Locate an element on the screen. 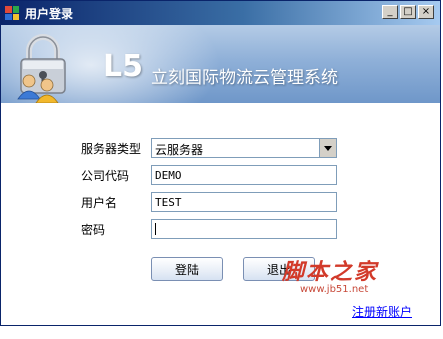 The image size is (443, 339). brand-logo: L5 is located at coordinates (123, 66).